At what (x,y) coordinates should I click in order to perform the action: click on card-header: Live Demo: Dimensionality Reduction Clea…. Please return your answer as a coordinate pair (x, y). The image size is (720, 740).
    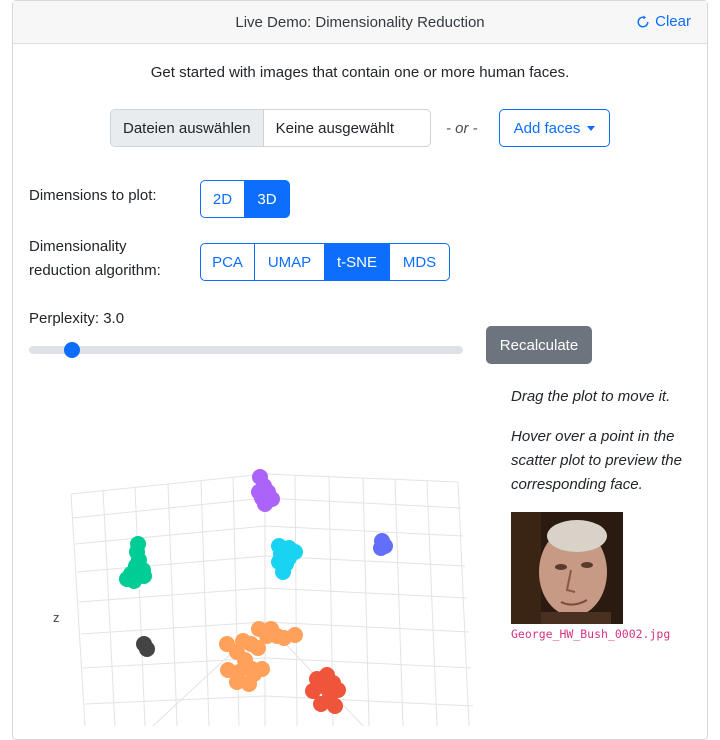
    Looking at the image, I should click on (360, 22).